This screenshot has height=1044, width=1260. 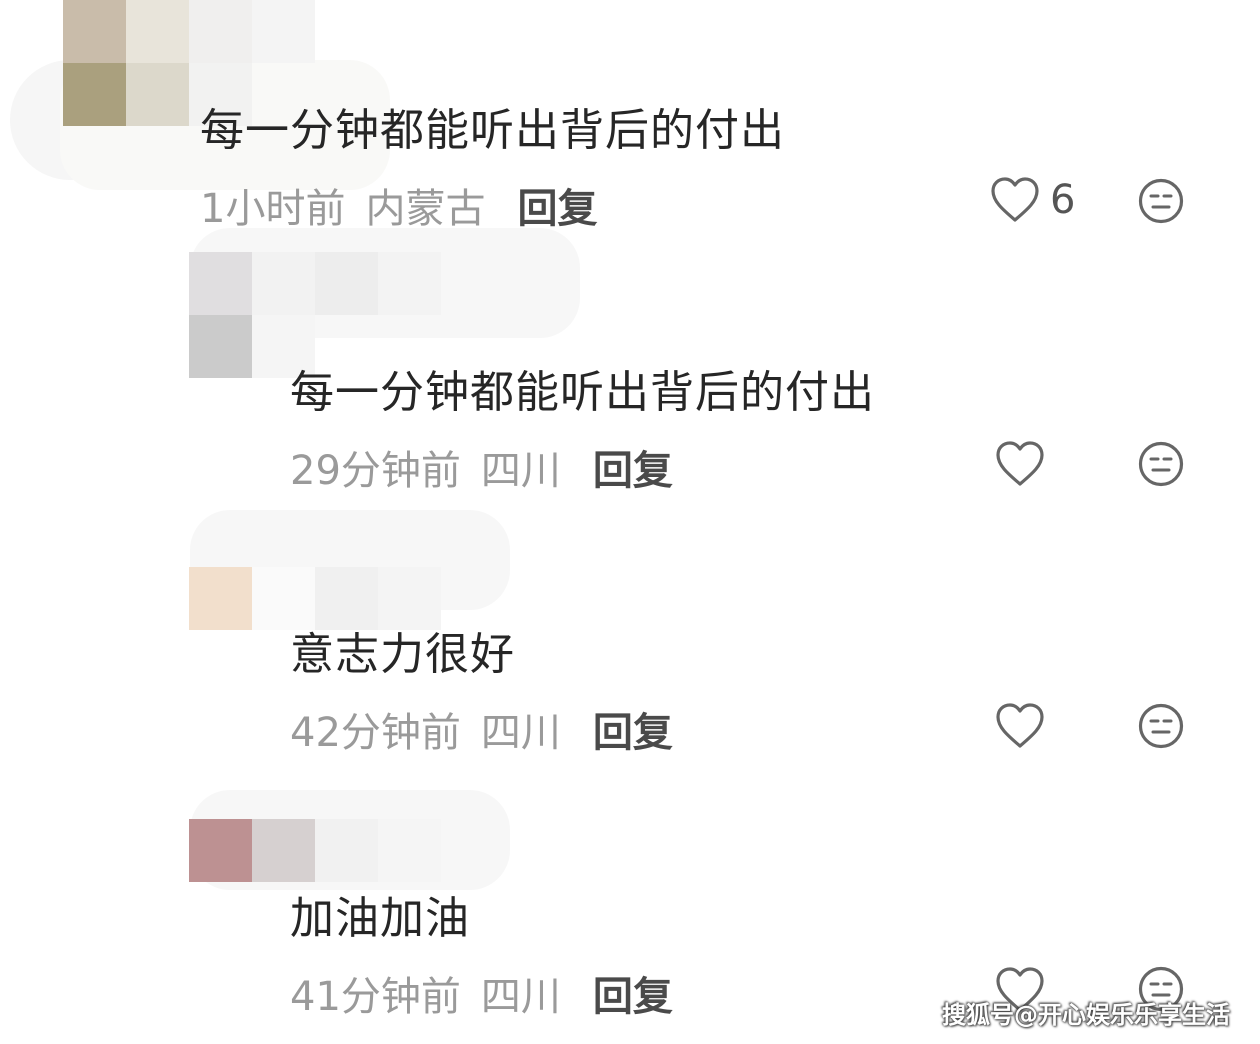 What do you see at coordinates (402, 654) in the screenshot?
I see `comment-text: 意志力很好` at bounding box center [402, 654].